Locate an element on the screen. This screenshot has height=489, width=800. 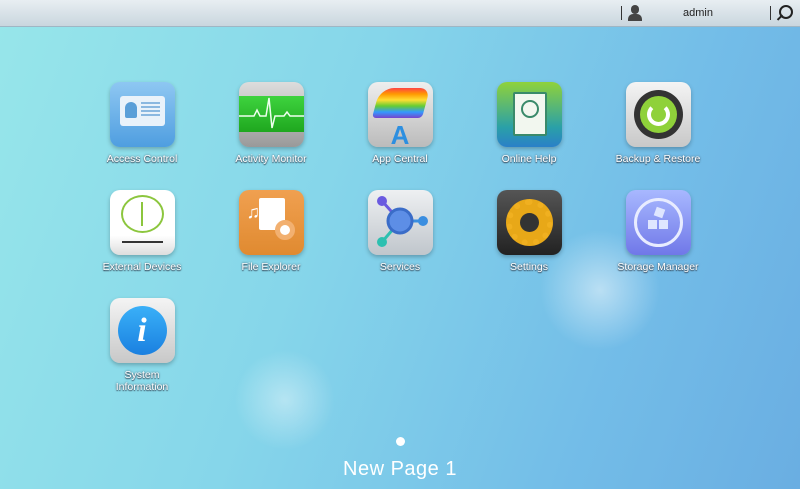
app-label: Settings is located at coordinates (529, 267).